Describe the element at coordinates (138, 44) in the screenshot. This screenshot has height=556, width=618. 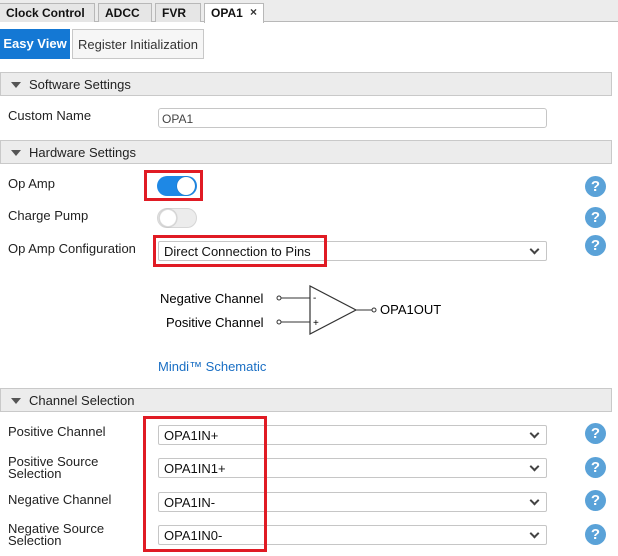
I see `tab-register-initialization: Register Initialization` at that location.